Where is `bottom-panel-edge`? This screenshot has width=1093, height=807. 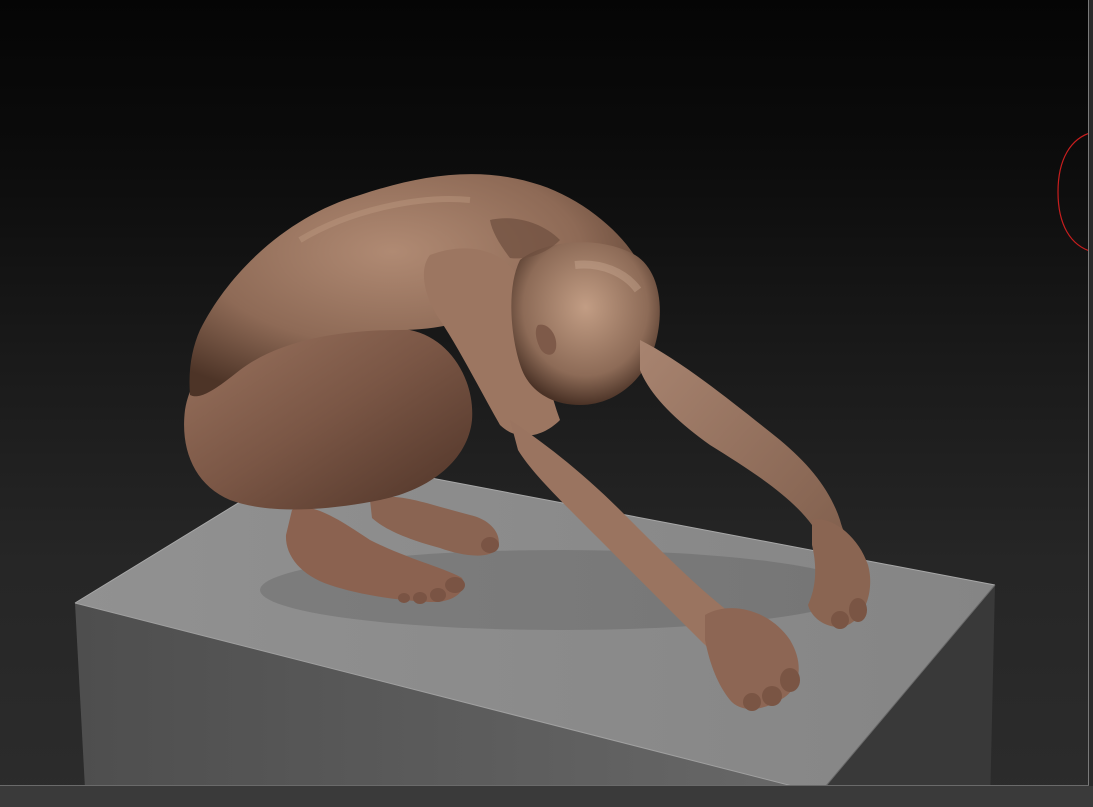
bottom-panel-edge is located at coordinates (546, 796).